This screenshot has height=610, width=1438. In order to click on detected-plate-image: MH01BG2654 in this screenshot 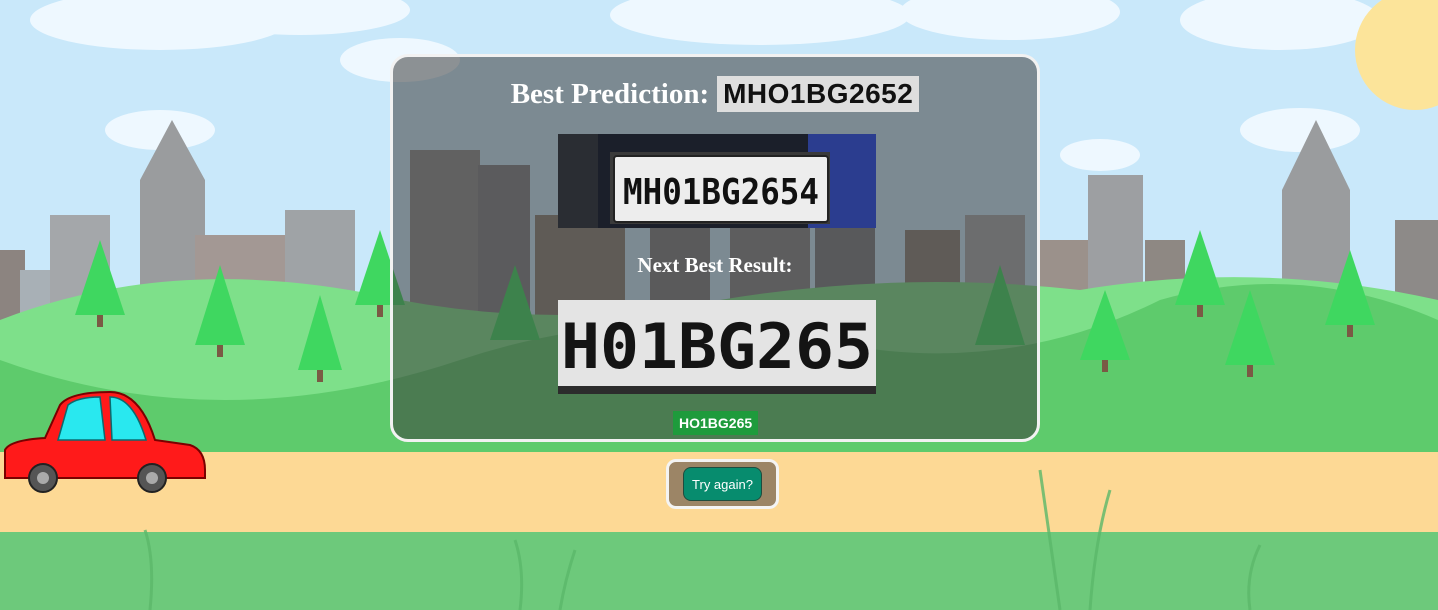, I will do `click(717, 181)`.